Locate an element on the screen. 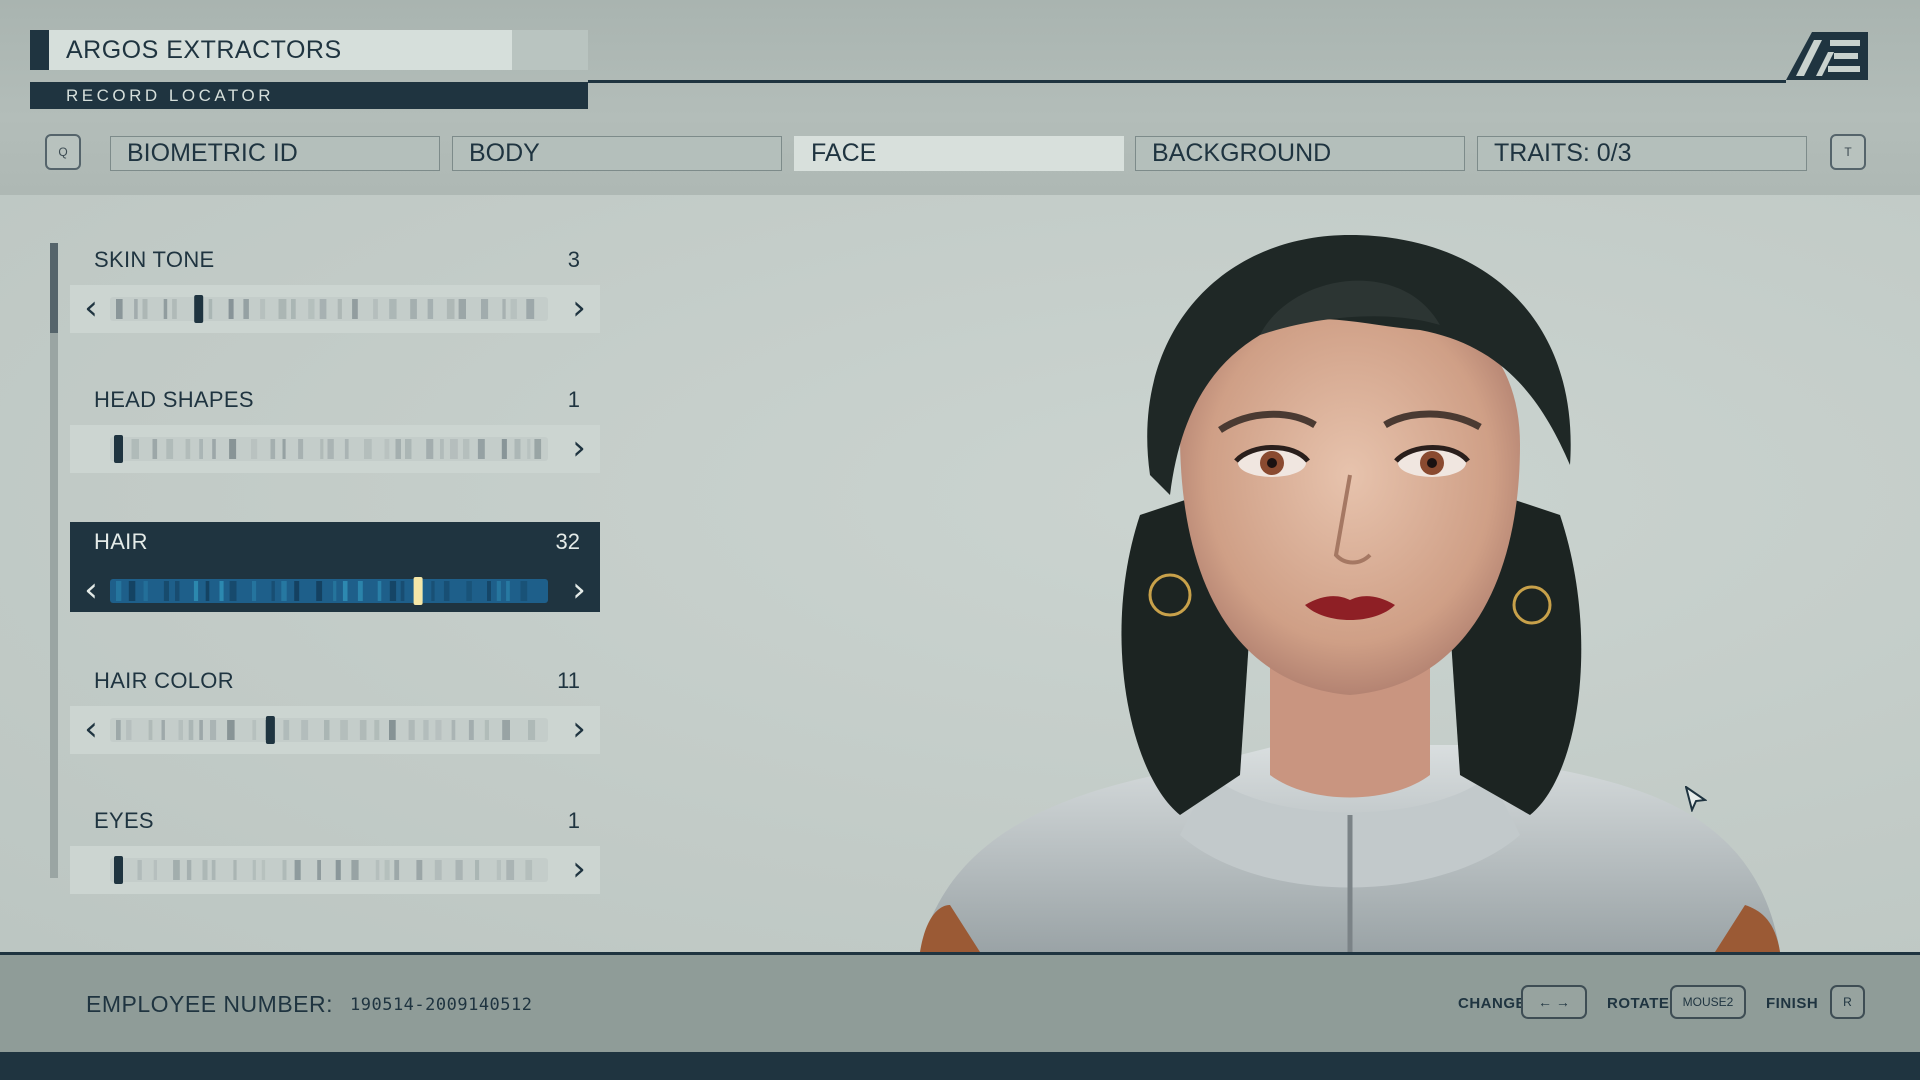 This screenshot has width=1920, height=1080. option-skin-tone: SKIN TONE 3 ‹ › is located at coordinates (335, 286).